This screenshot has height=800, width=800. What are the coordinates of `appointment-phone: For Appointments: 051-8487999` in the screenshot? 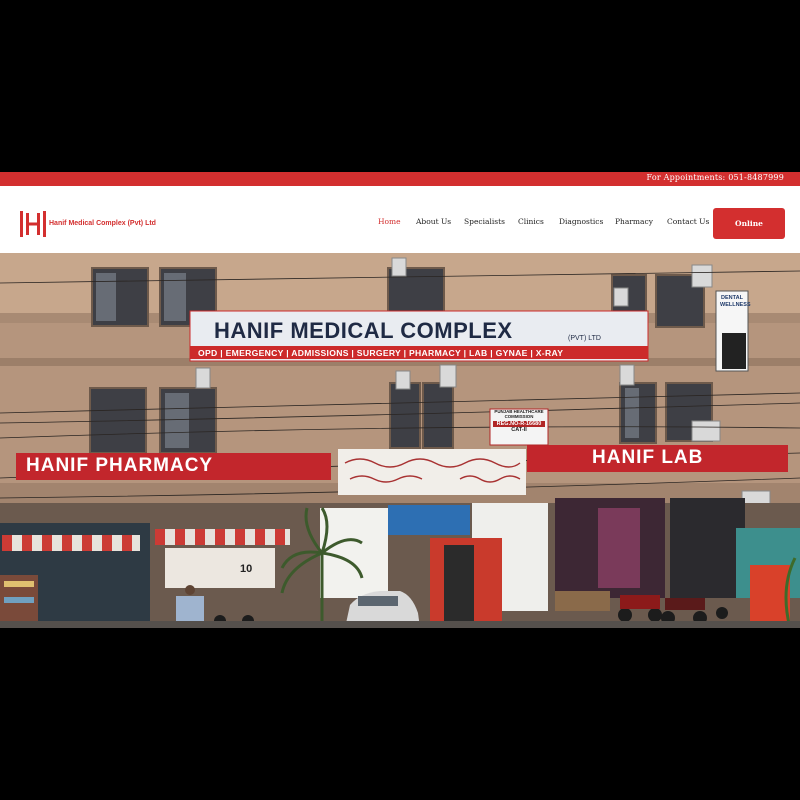 It's located at (716, 177).